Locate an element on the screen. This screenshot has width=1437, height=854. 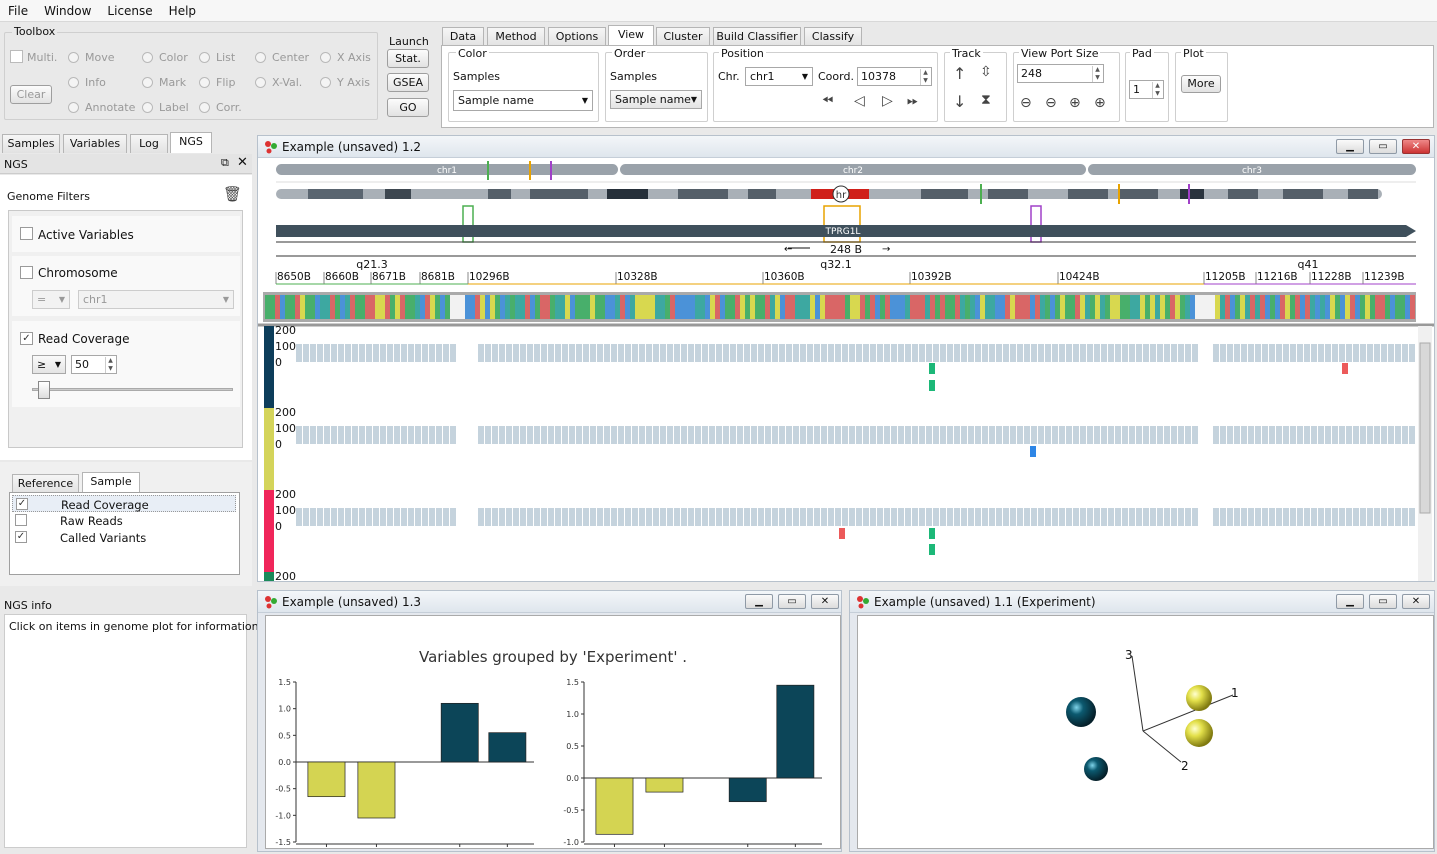
scrollbar-thumb is located at coordinates (1425, 428).